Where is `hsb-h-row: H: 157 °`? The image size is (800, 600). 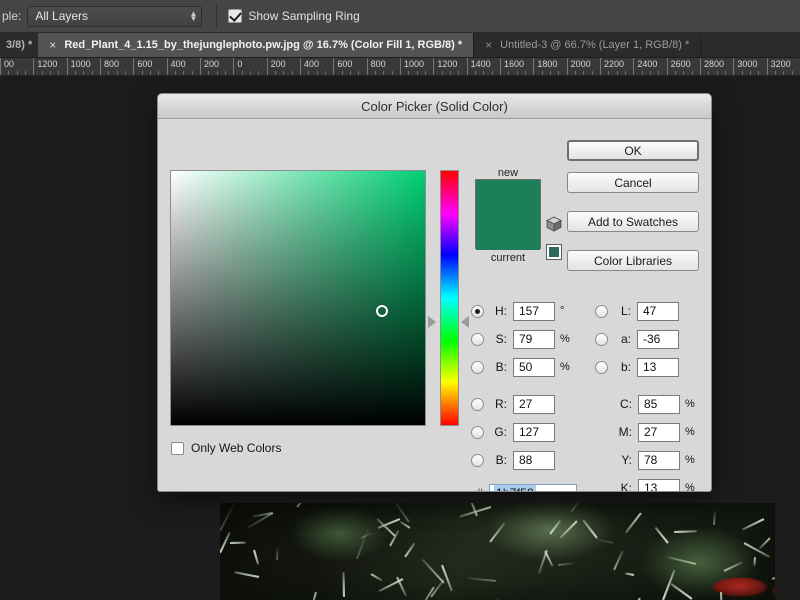 hsb-h-row: H: 157 ° is located at coordinates (517, 311).